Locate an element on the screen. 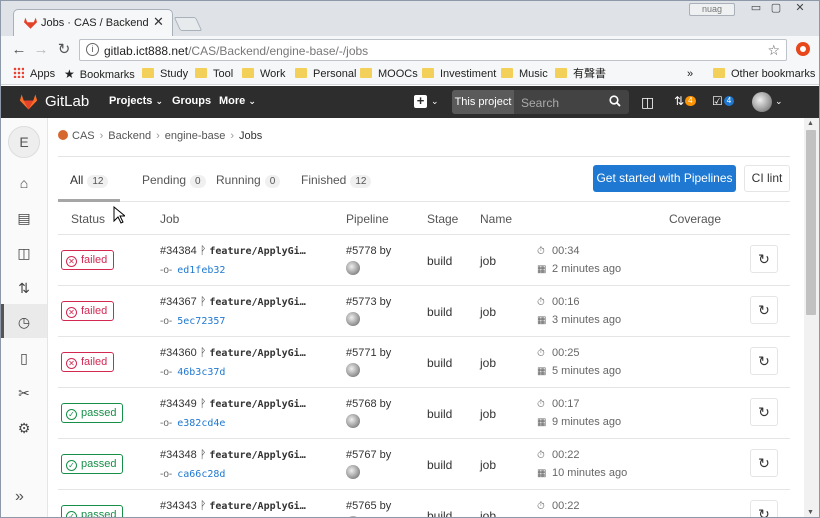  operations-icon: ▯ is located at coordinates (24, 359).